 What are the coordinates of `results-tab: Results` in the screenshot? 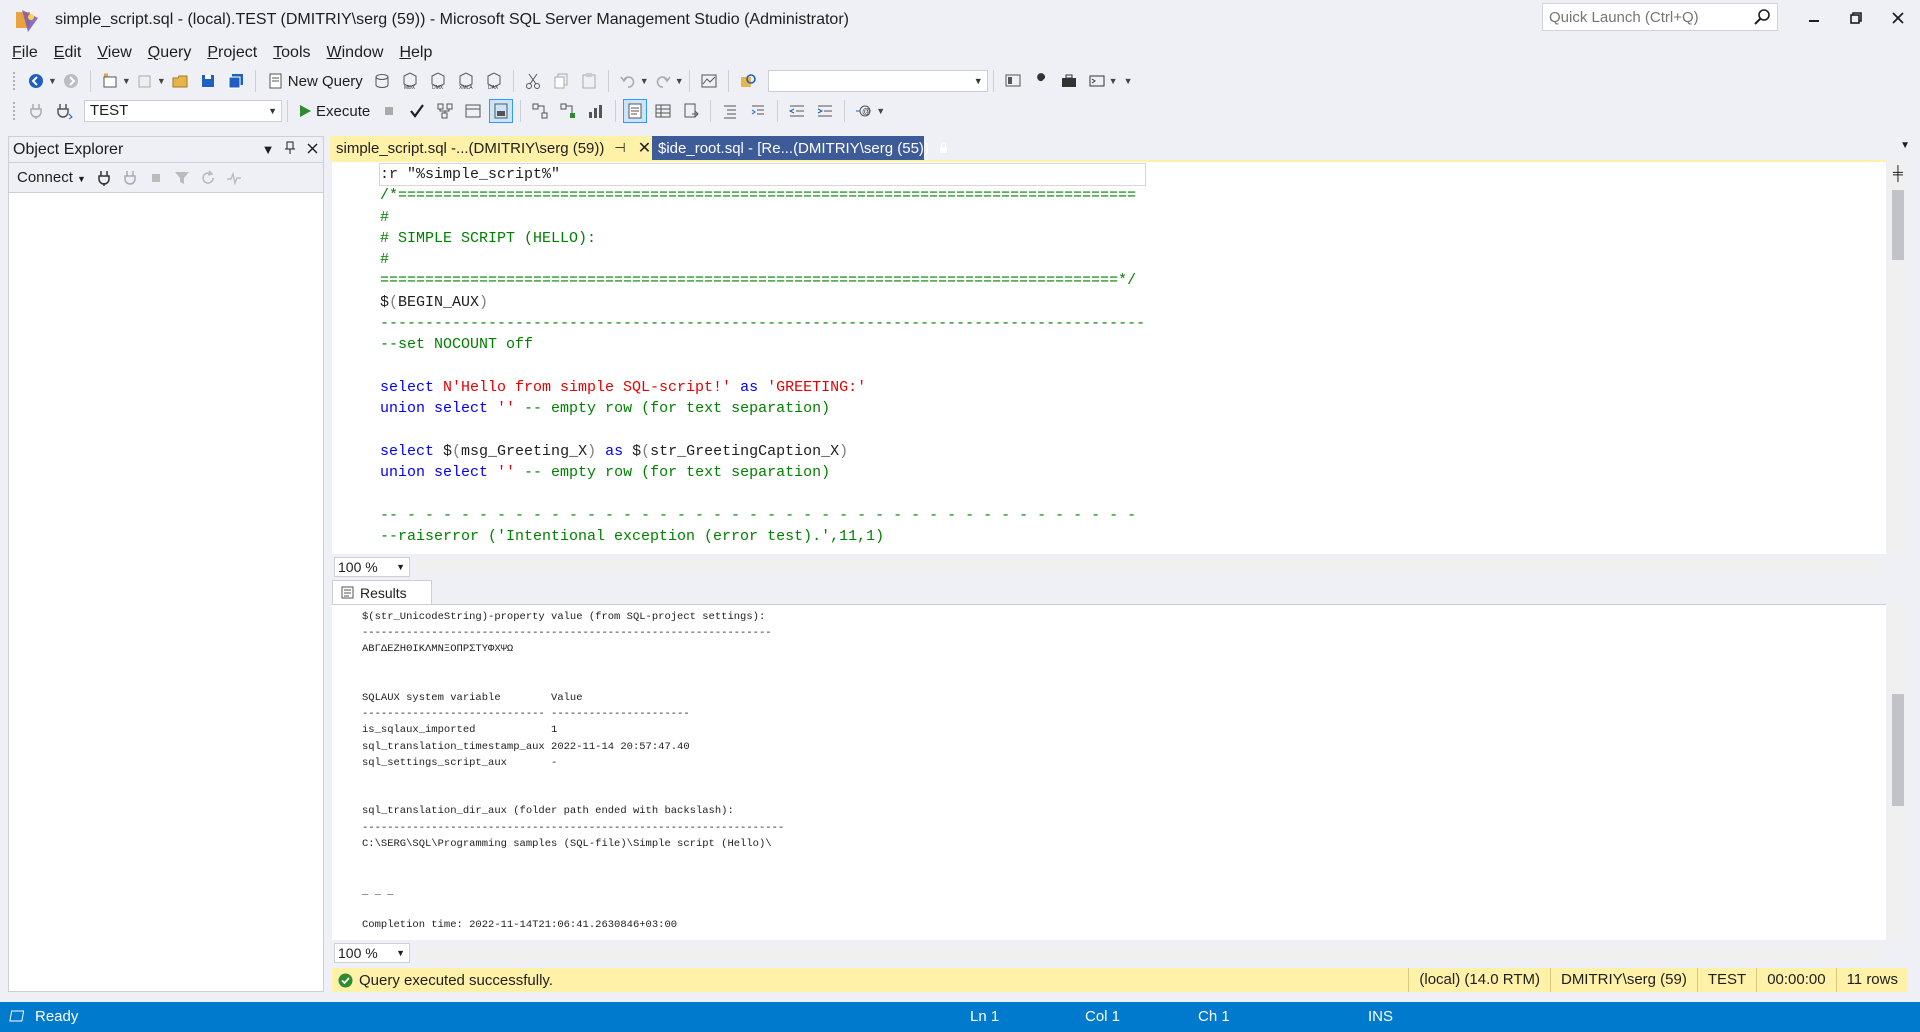 It's located at (382, 592).